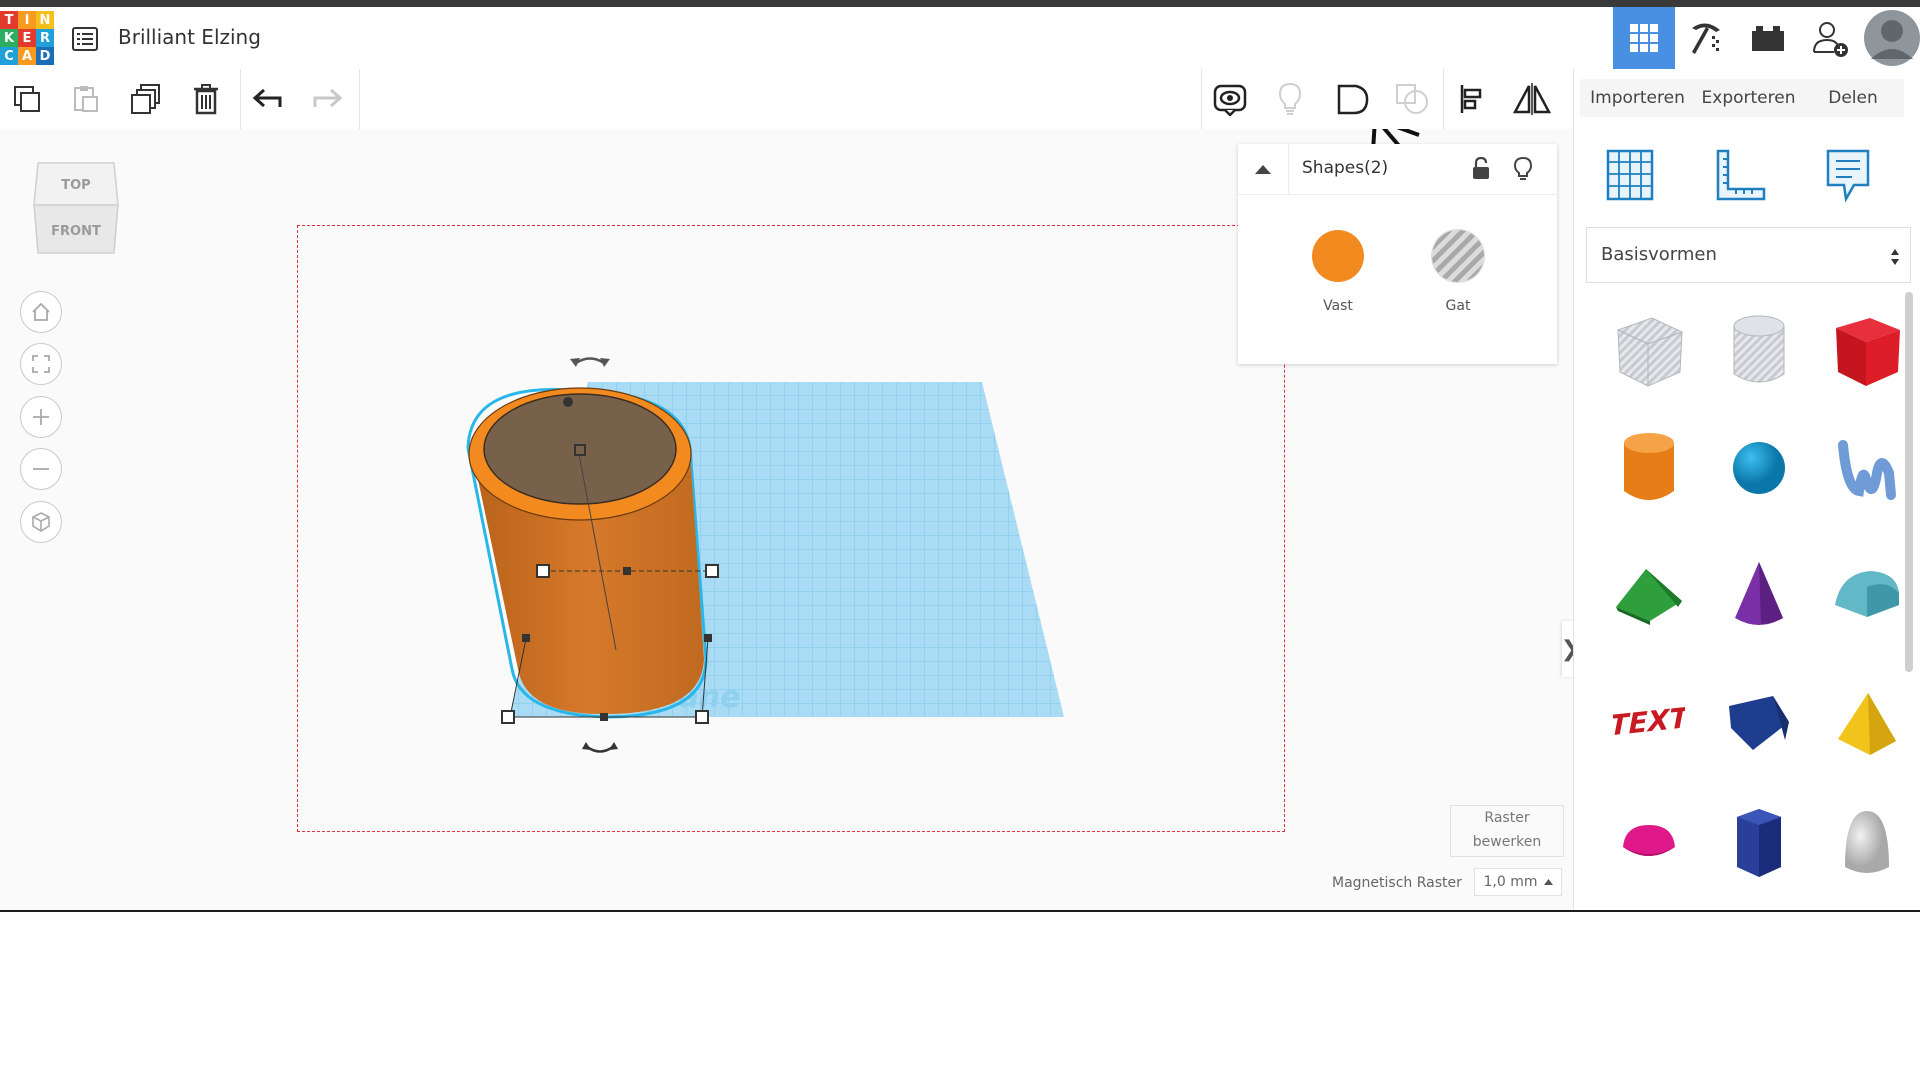  I want to click on brick-icon, so click(1768, 38).